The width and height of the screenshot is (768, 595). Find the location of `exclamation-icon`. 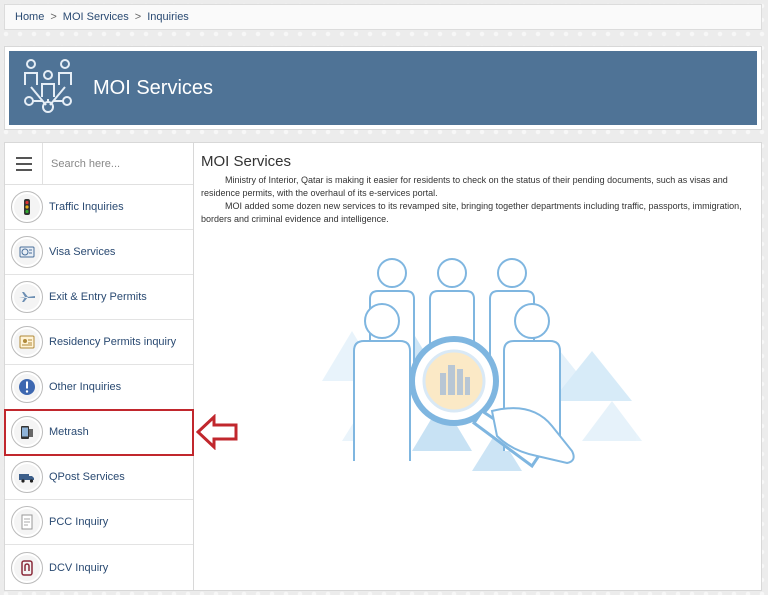

exclamation-icon is located at coordinates (27, 387).